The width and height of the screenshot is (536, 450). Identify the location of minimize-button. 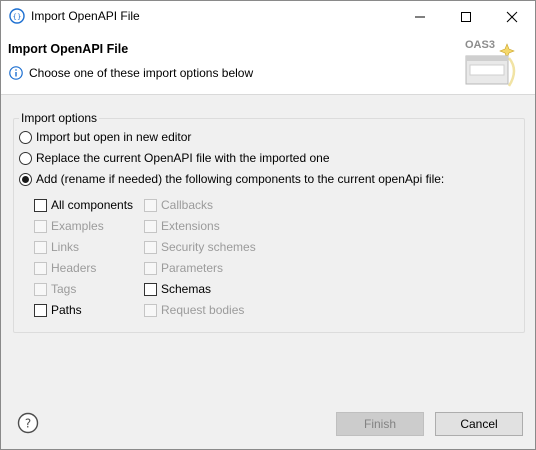
(420, 16).